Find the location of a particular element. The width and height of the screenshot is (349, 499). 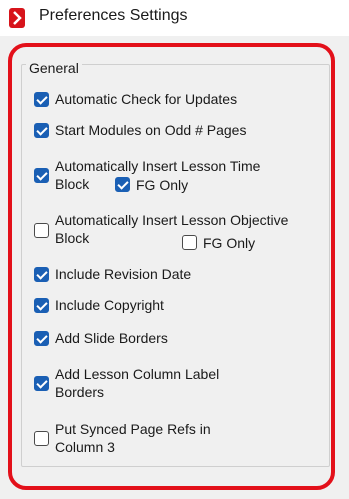

include-copyright-label: Include Copyright is located at coordinates (109, 305).